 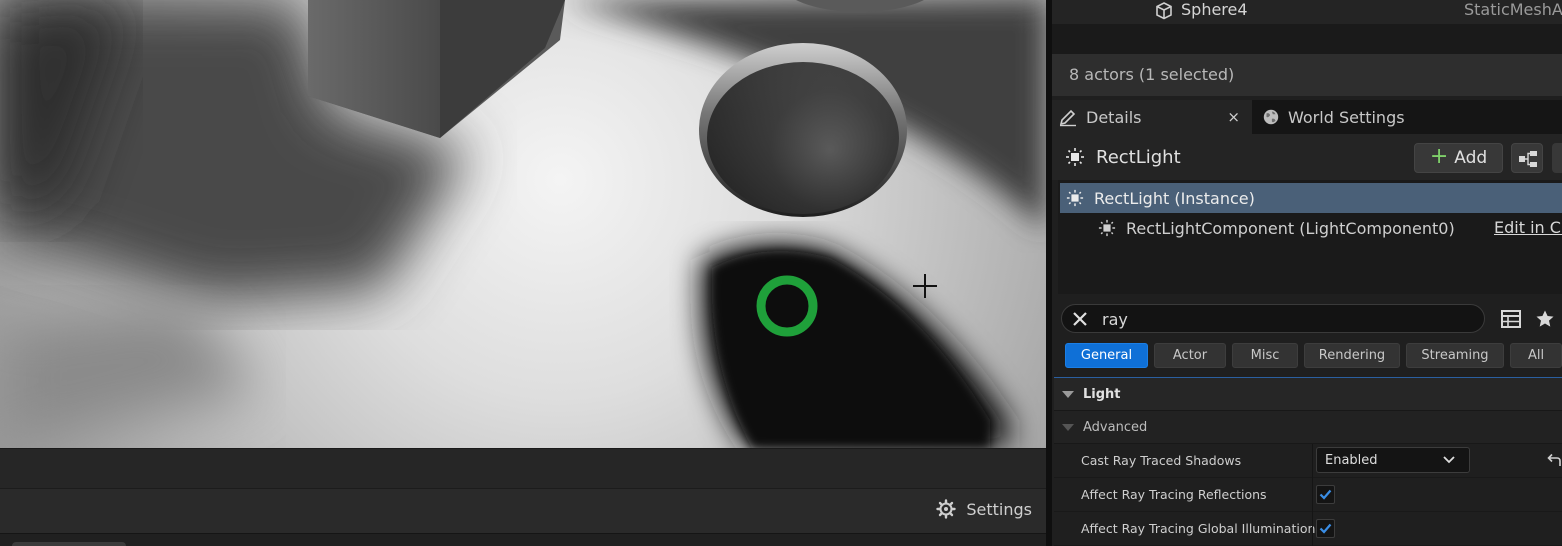 I want to click on outliner-row-sphere4: Sphere4 StaticMeshA, so click(x=1307, y=12).